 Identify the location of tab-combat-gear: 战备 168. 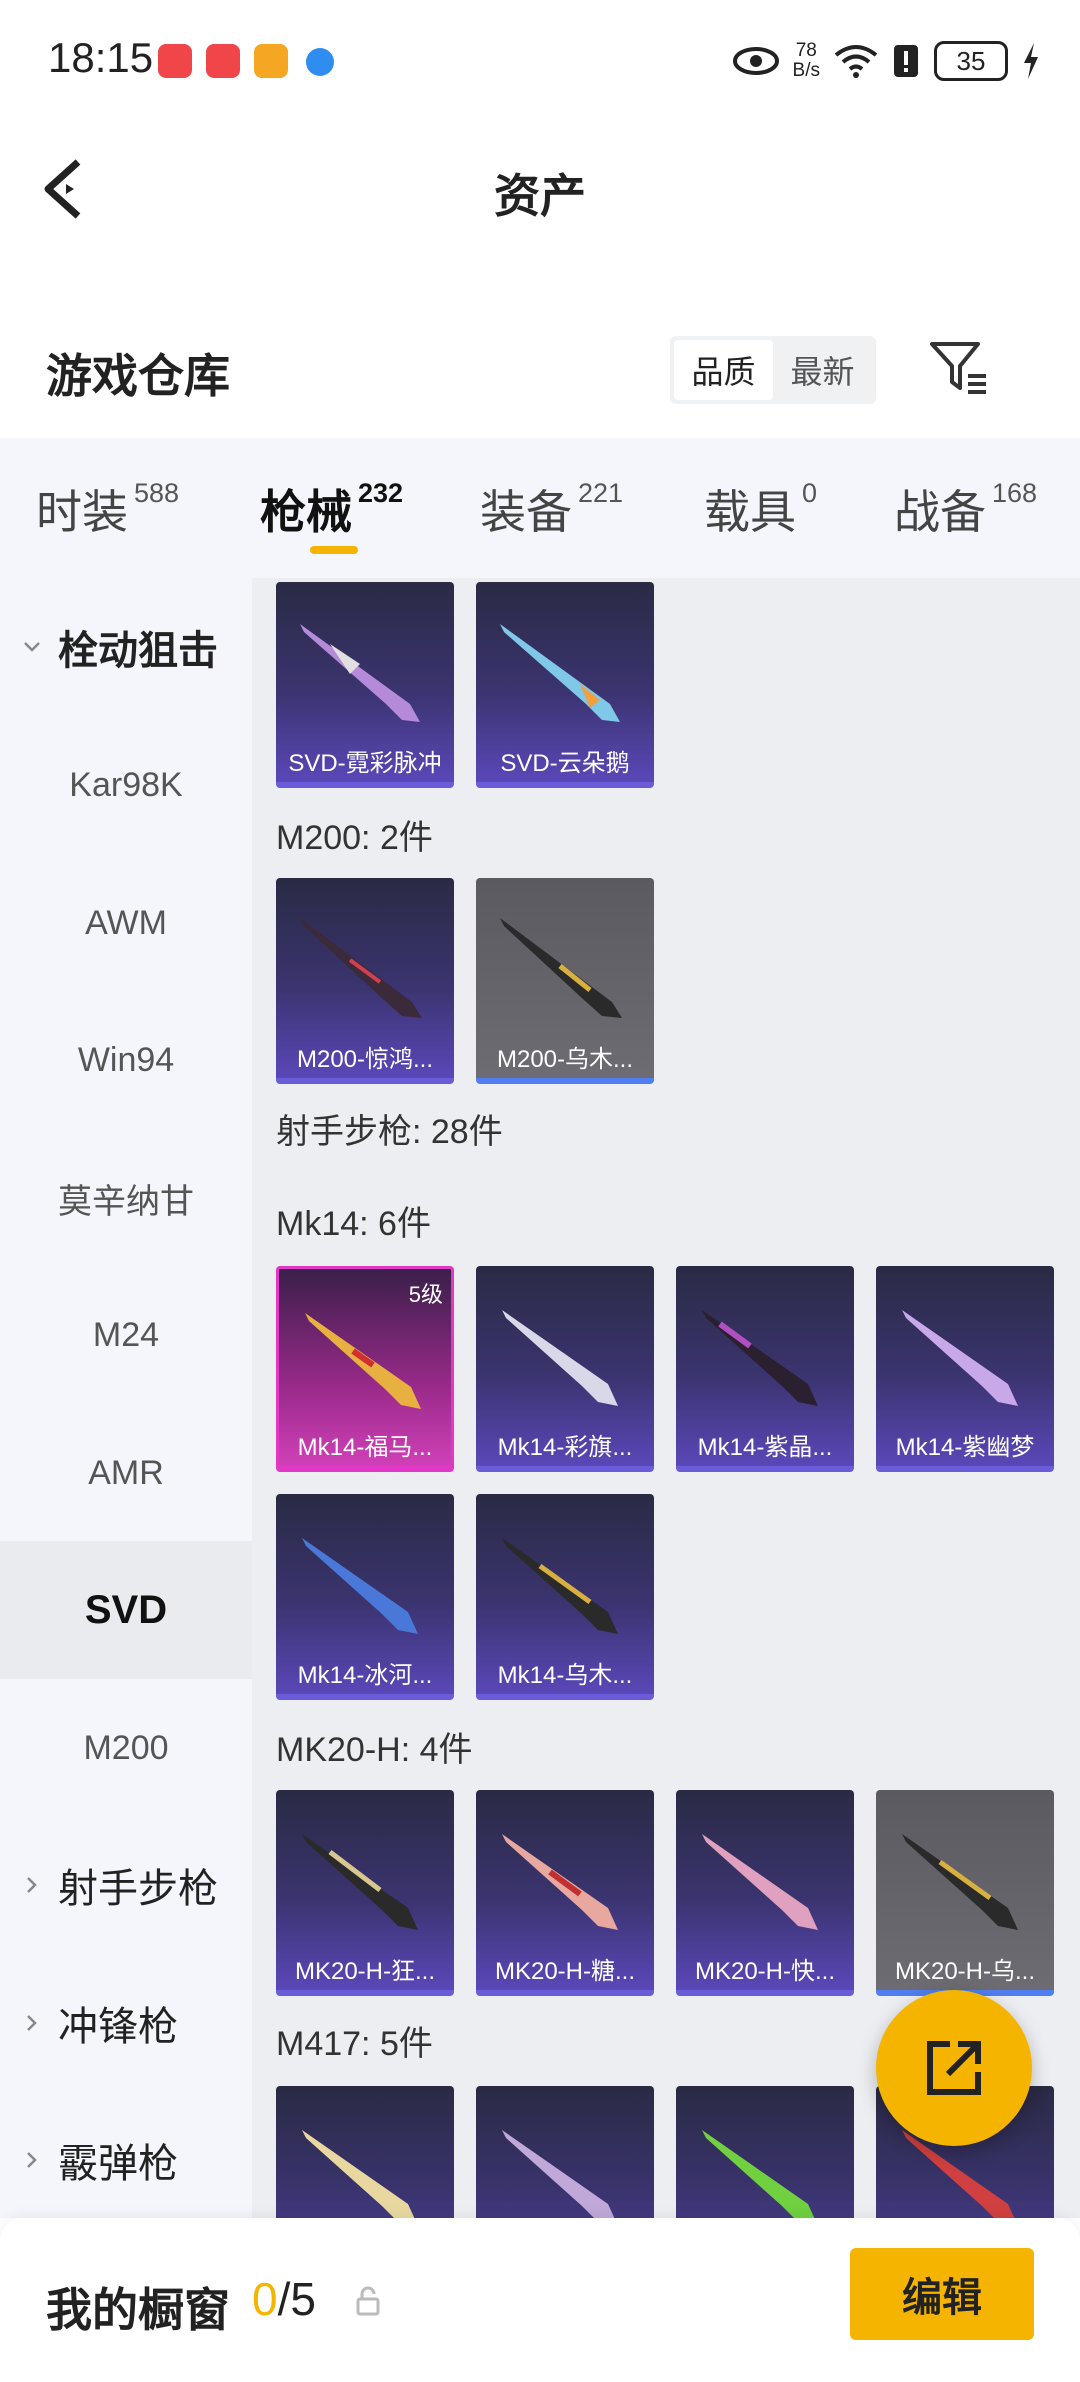
(965, 509).